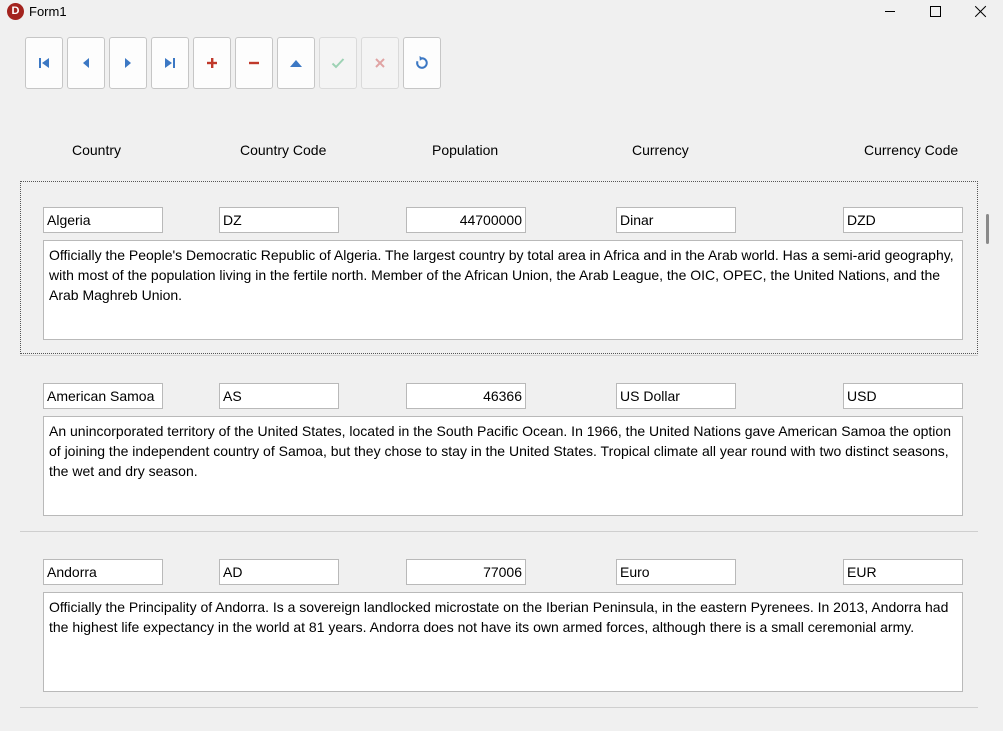  I want to click on edit-record-button, so click(296, 63).